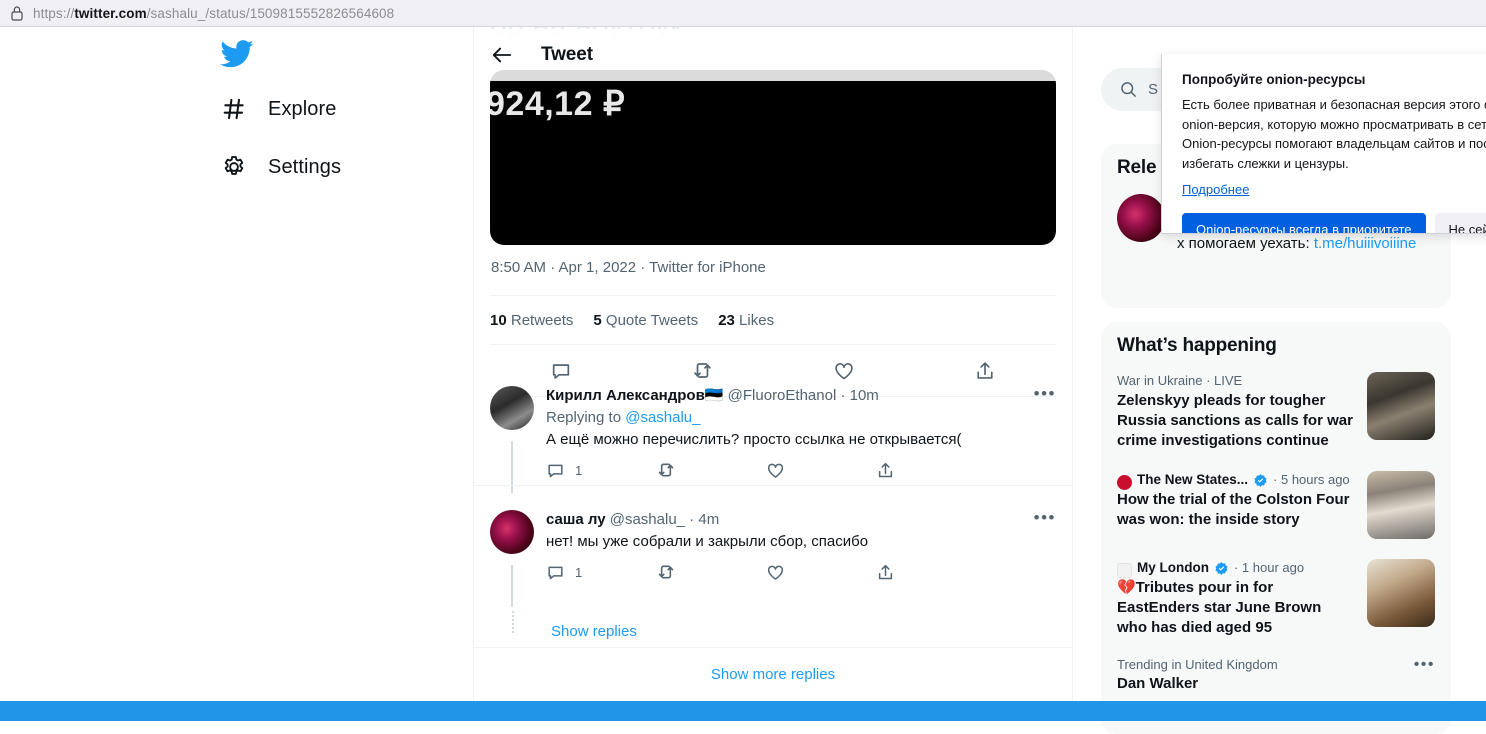 The image size is (1486, 734). What do you see at coordinates (594, 631) in the screenshot?
I see `show-replies-link: Show replies` at bounding box center [594, 631].